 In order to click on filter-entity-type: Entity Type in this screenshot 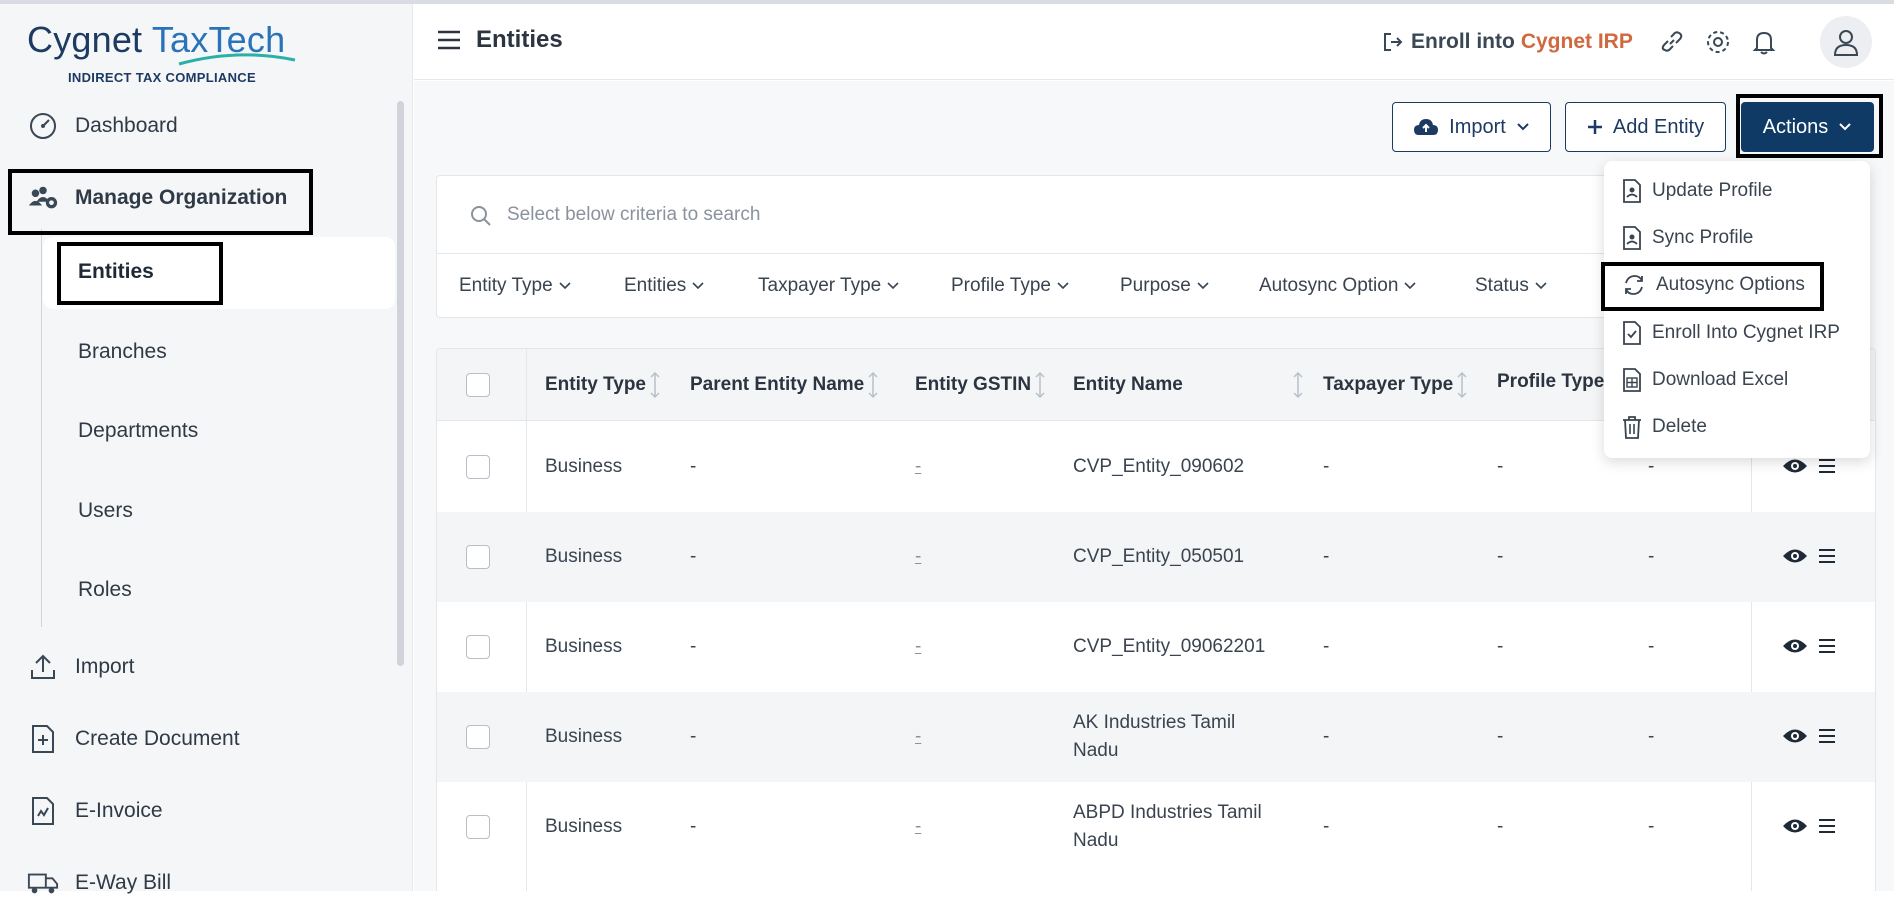, I will do `click(515, 286)`.